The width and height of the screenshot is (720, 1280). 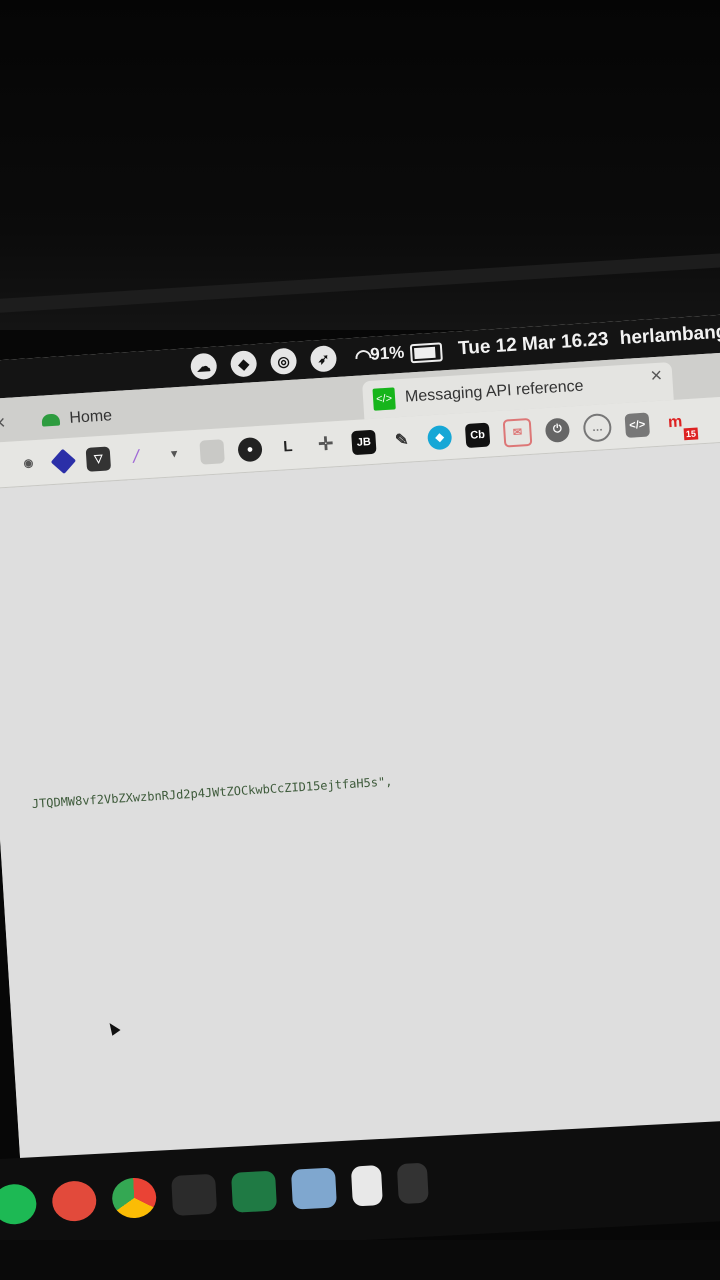 What do you see at coordinates (28, 462) in the screenshot?
I see `camera-icon: ◉` at bounding box center [28, 462].